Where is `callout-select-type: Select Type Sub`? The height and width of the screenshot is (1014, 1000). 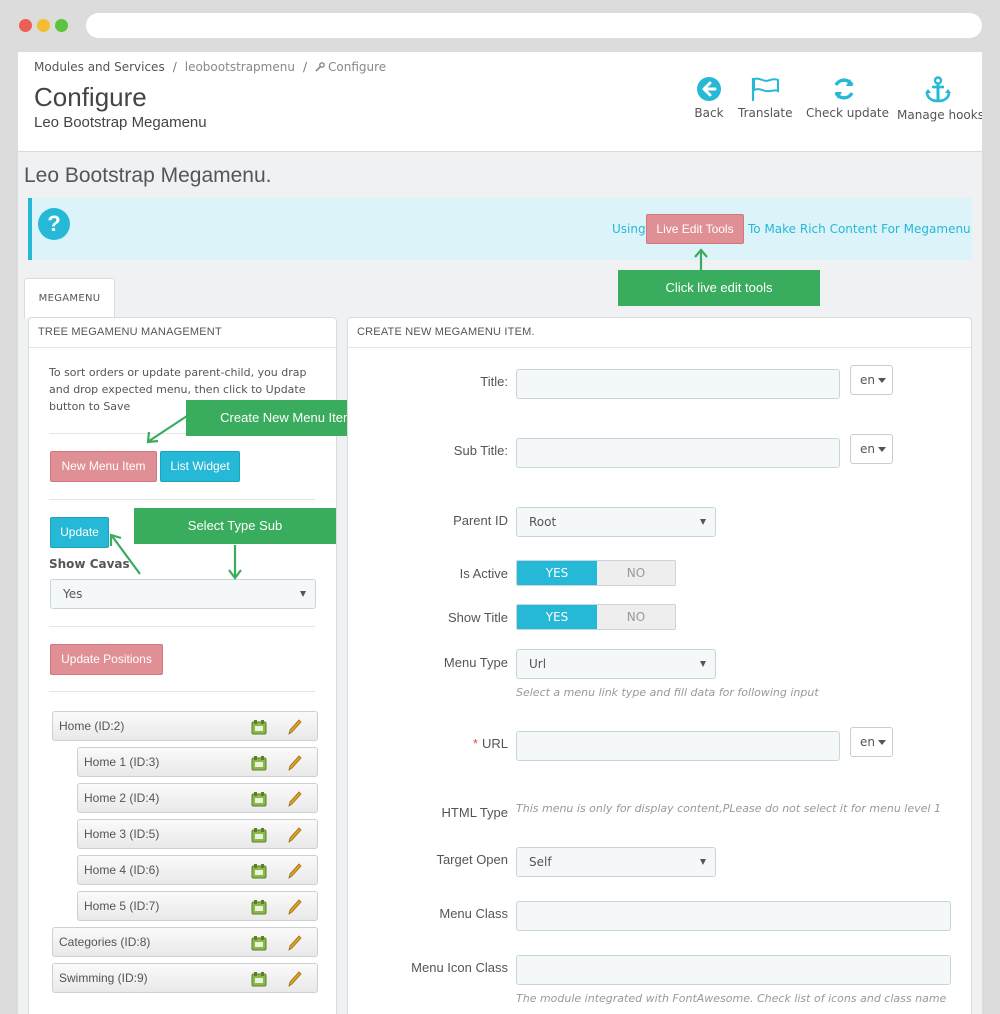
callout-select-type: Select Type Sub is located at coordinates (235, 526).